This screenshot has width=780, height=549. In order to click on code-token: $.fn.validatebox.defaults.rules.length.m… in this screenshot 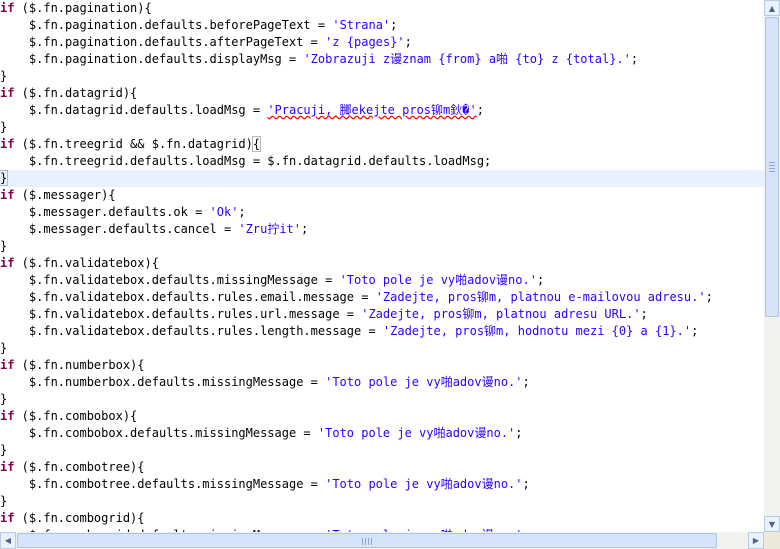, I will do `click(191, 331)`.